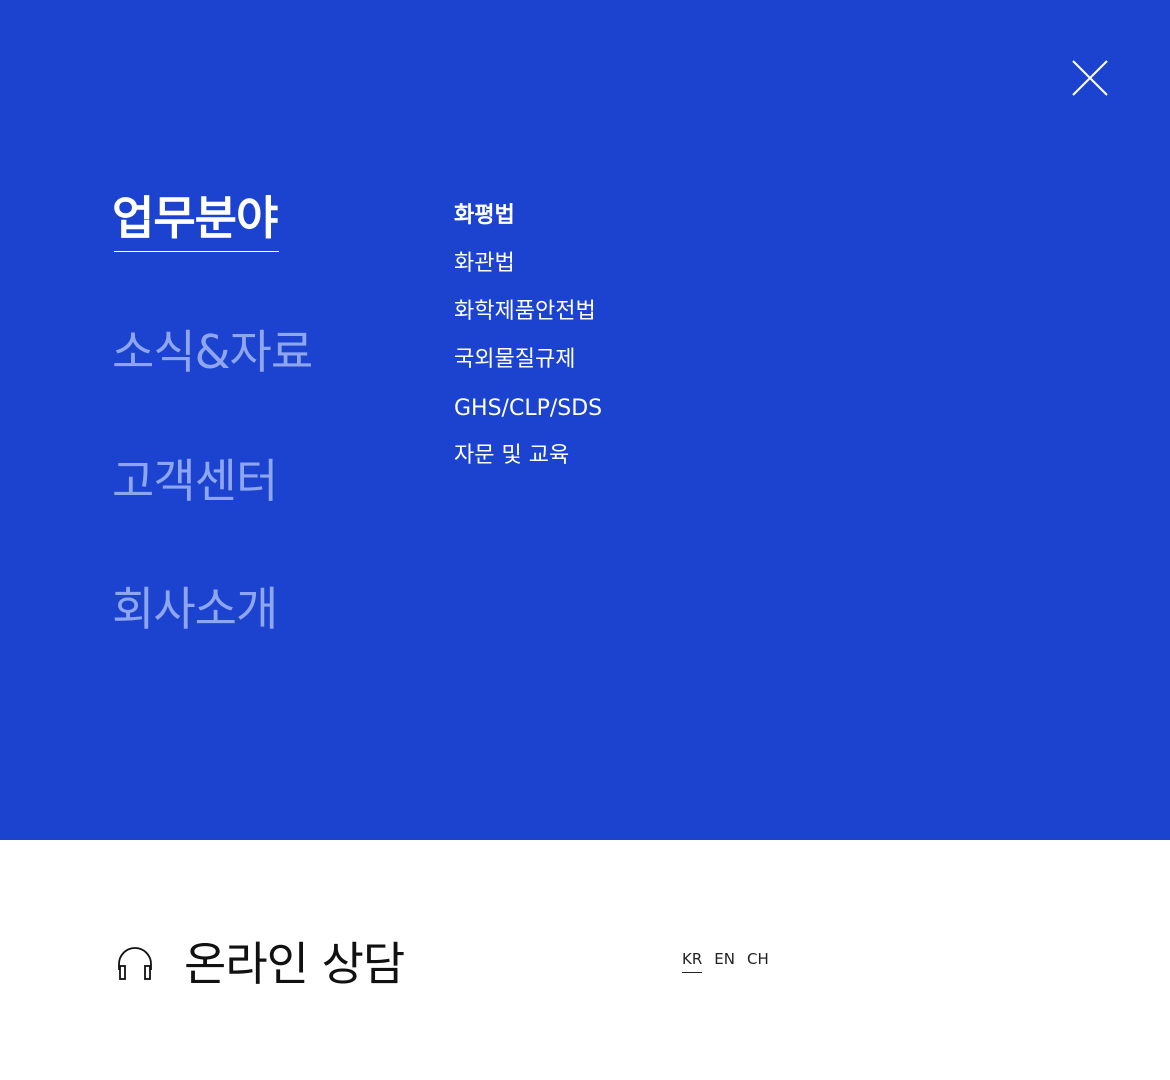 The height and width of the screenshot is (1080, 1170). I want to click on sub-menu-item-product-safety-act: 화학제품안전법, so click(525, 312).